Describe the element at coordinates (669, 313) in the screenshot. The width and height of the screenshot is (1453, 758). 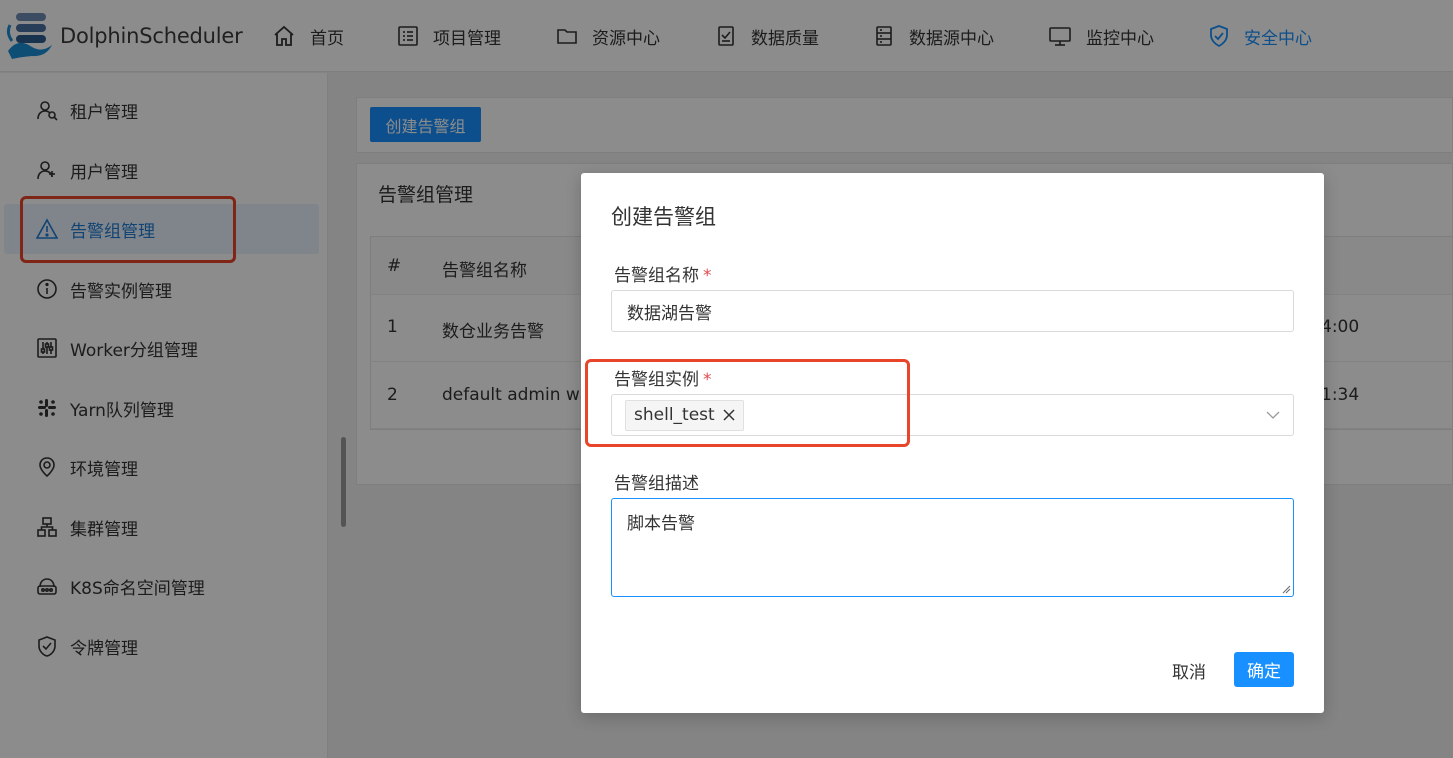
I see `name-input-value: 数据湖告警` at that location.